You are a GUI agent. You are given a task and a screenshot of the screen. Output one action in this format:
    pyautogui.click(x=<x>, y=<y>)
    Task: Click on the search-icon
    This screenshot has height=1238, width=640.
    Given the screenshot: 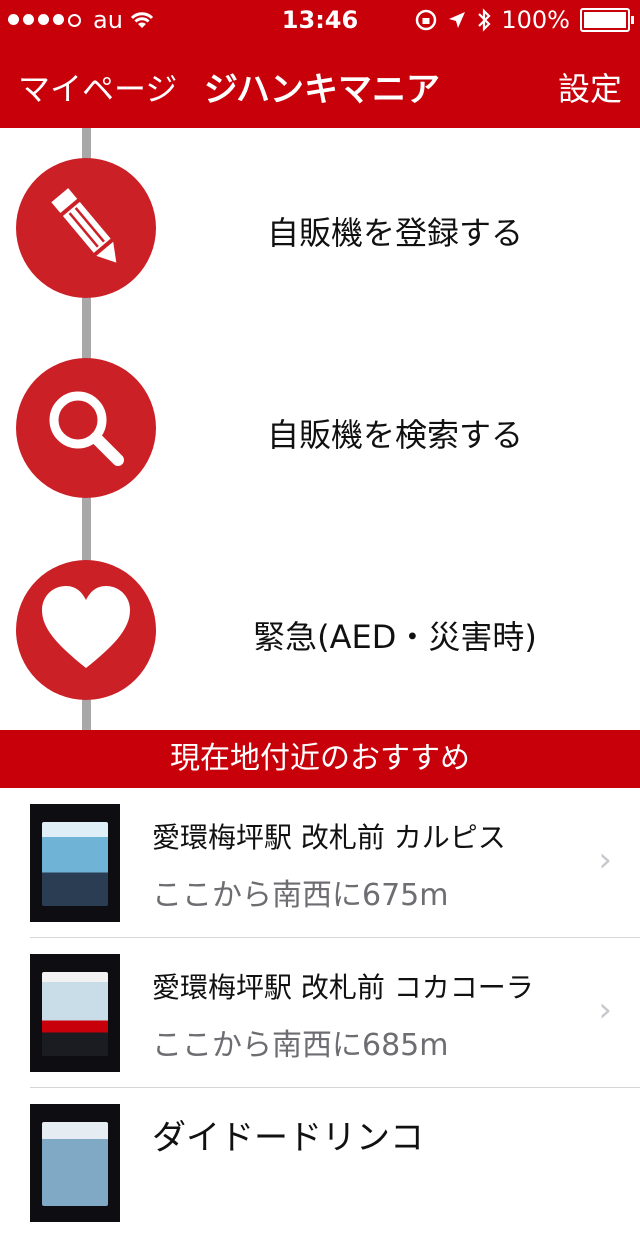 What is the action you would take?
    pyautogui.click(x=86, y=428)
    